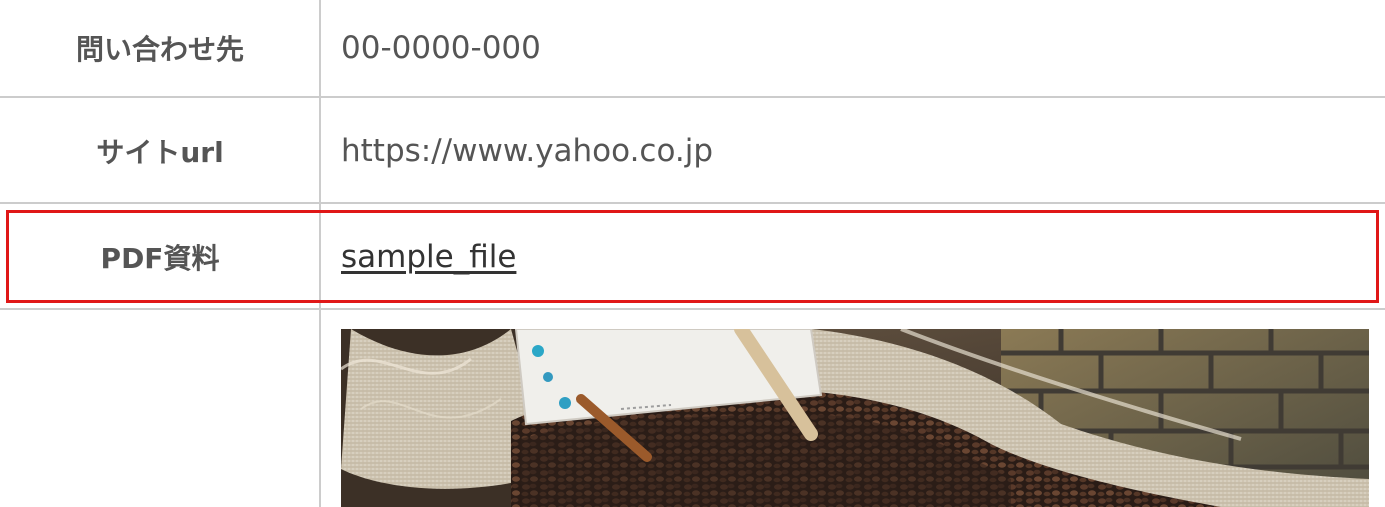 Image resolution: width=1385 pixels, height=507 pixels. Describe the element at coordinates (160, 152) in the screenshot. I see `site-url-label: サイトurl` at that location.